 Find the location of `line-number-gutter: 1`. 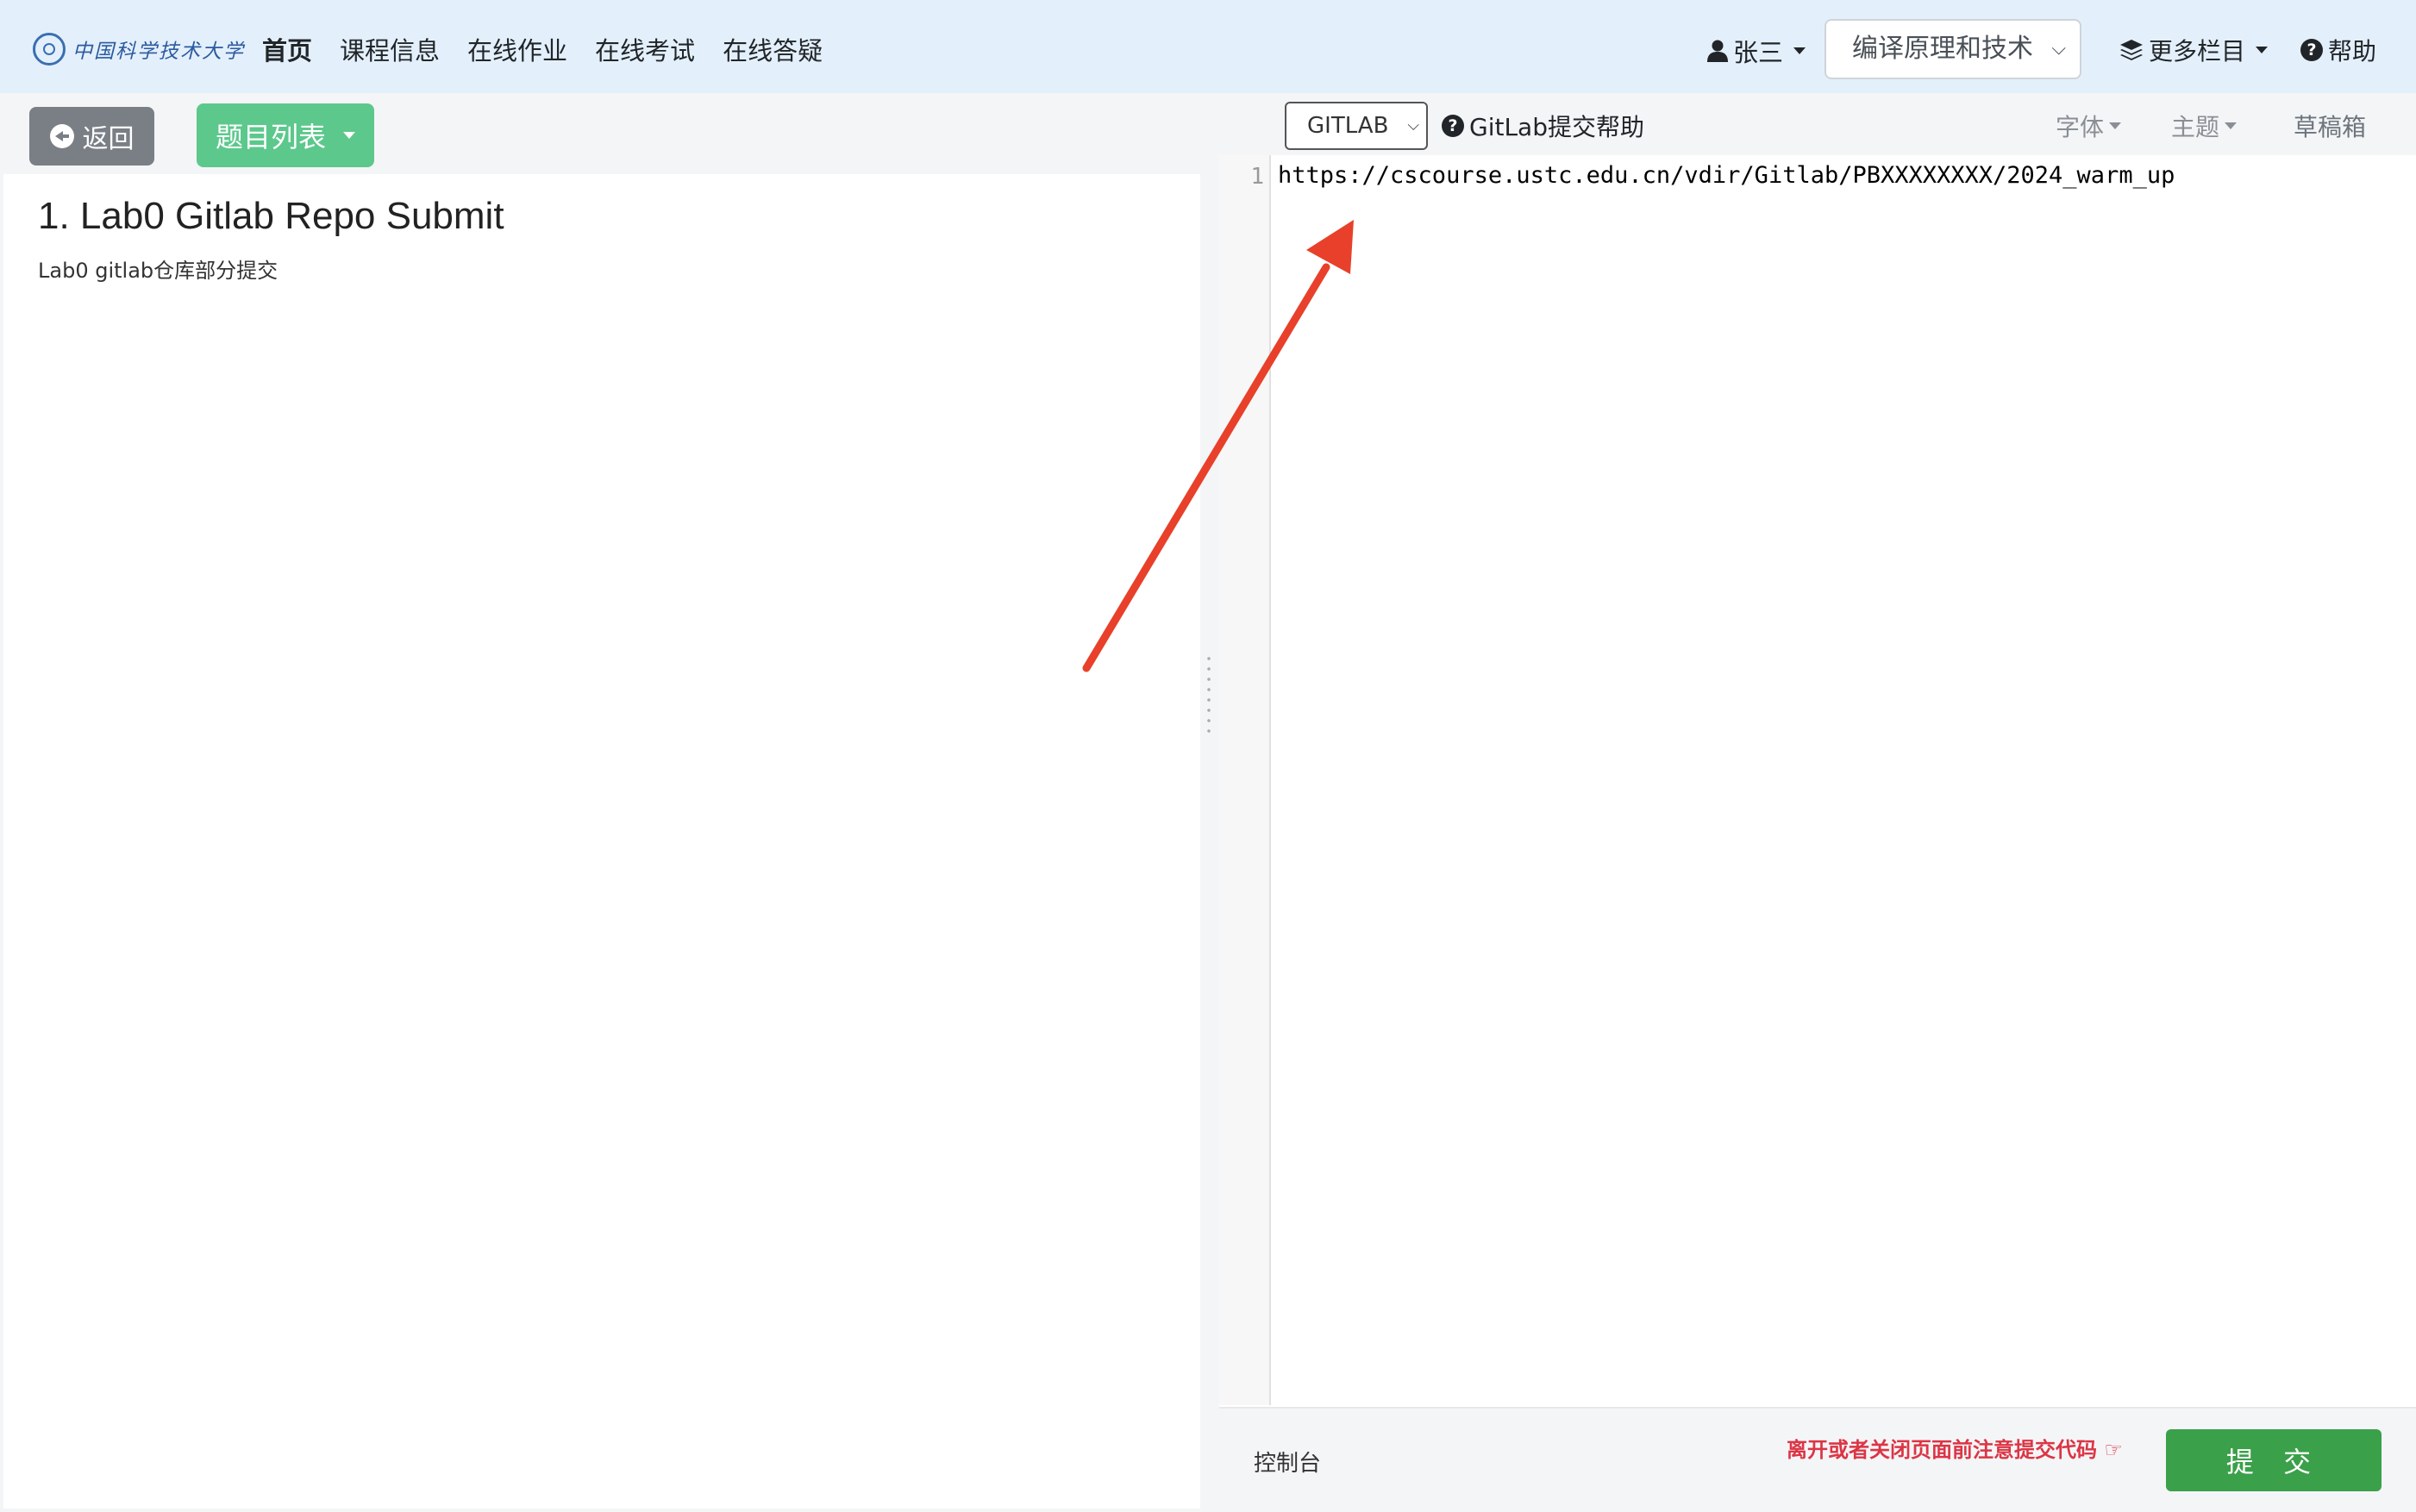

line-number-gutter: 1 is located at coordinates (1245, 780).